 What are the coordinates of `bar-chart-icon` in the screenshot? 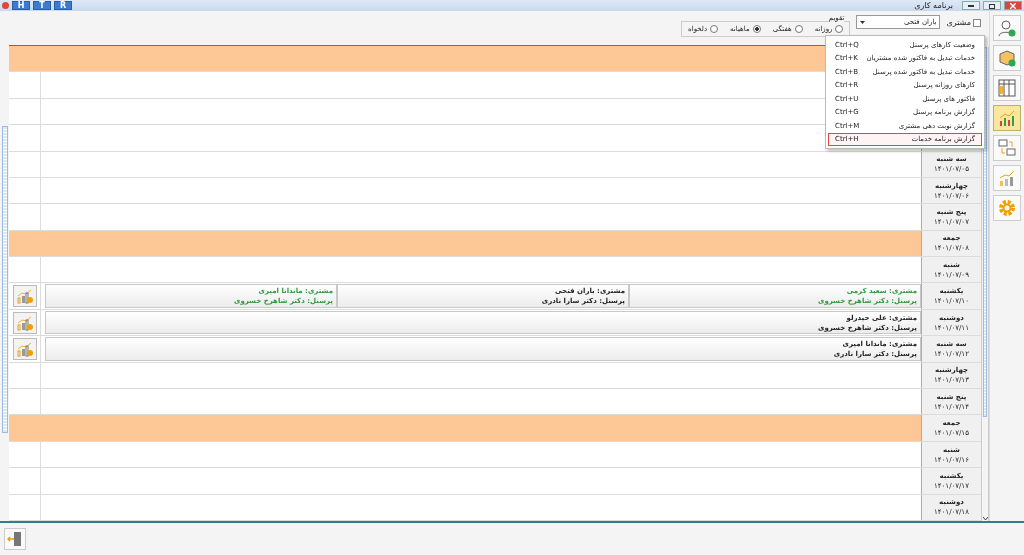 It's located at (1007, 118).